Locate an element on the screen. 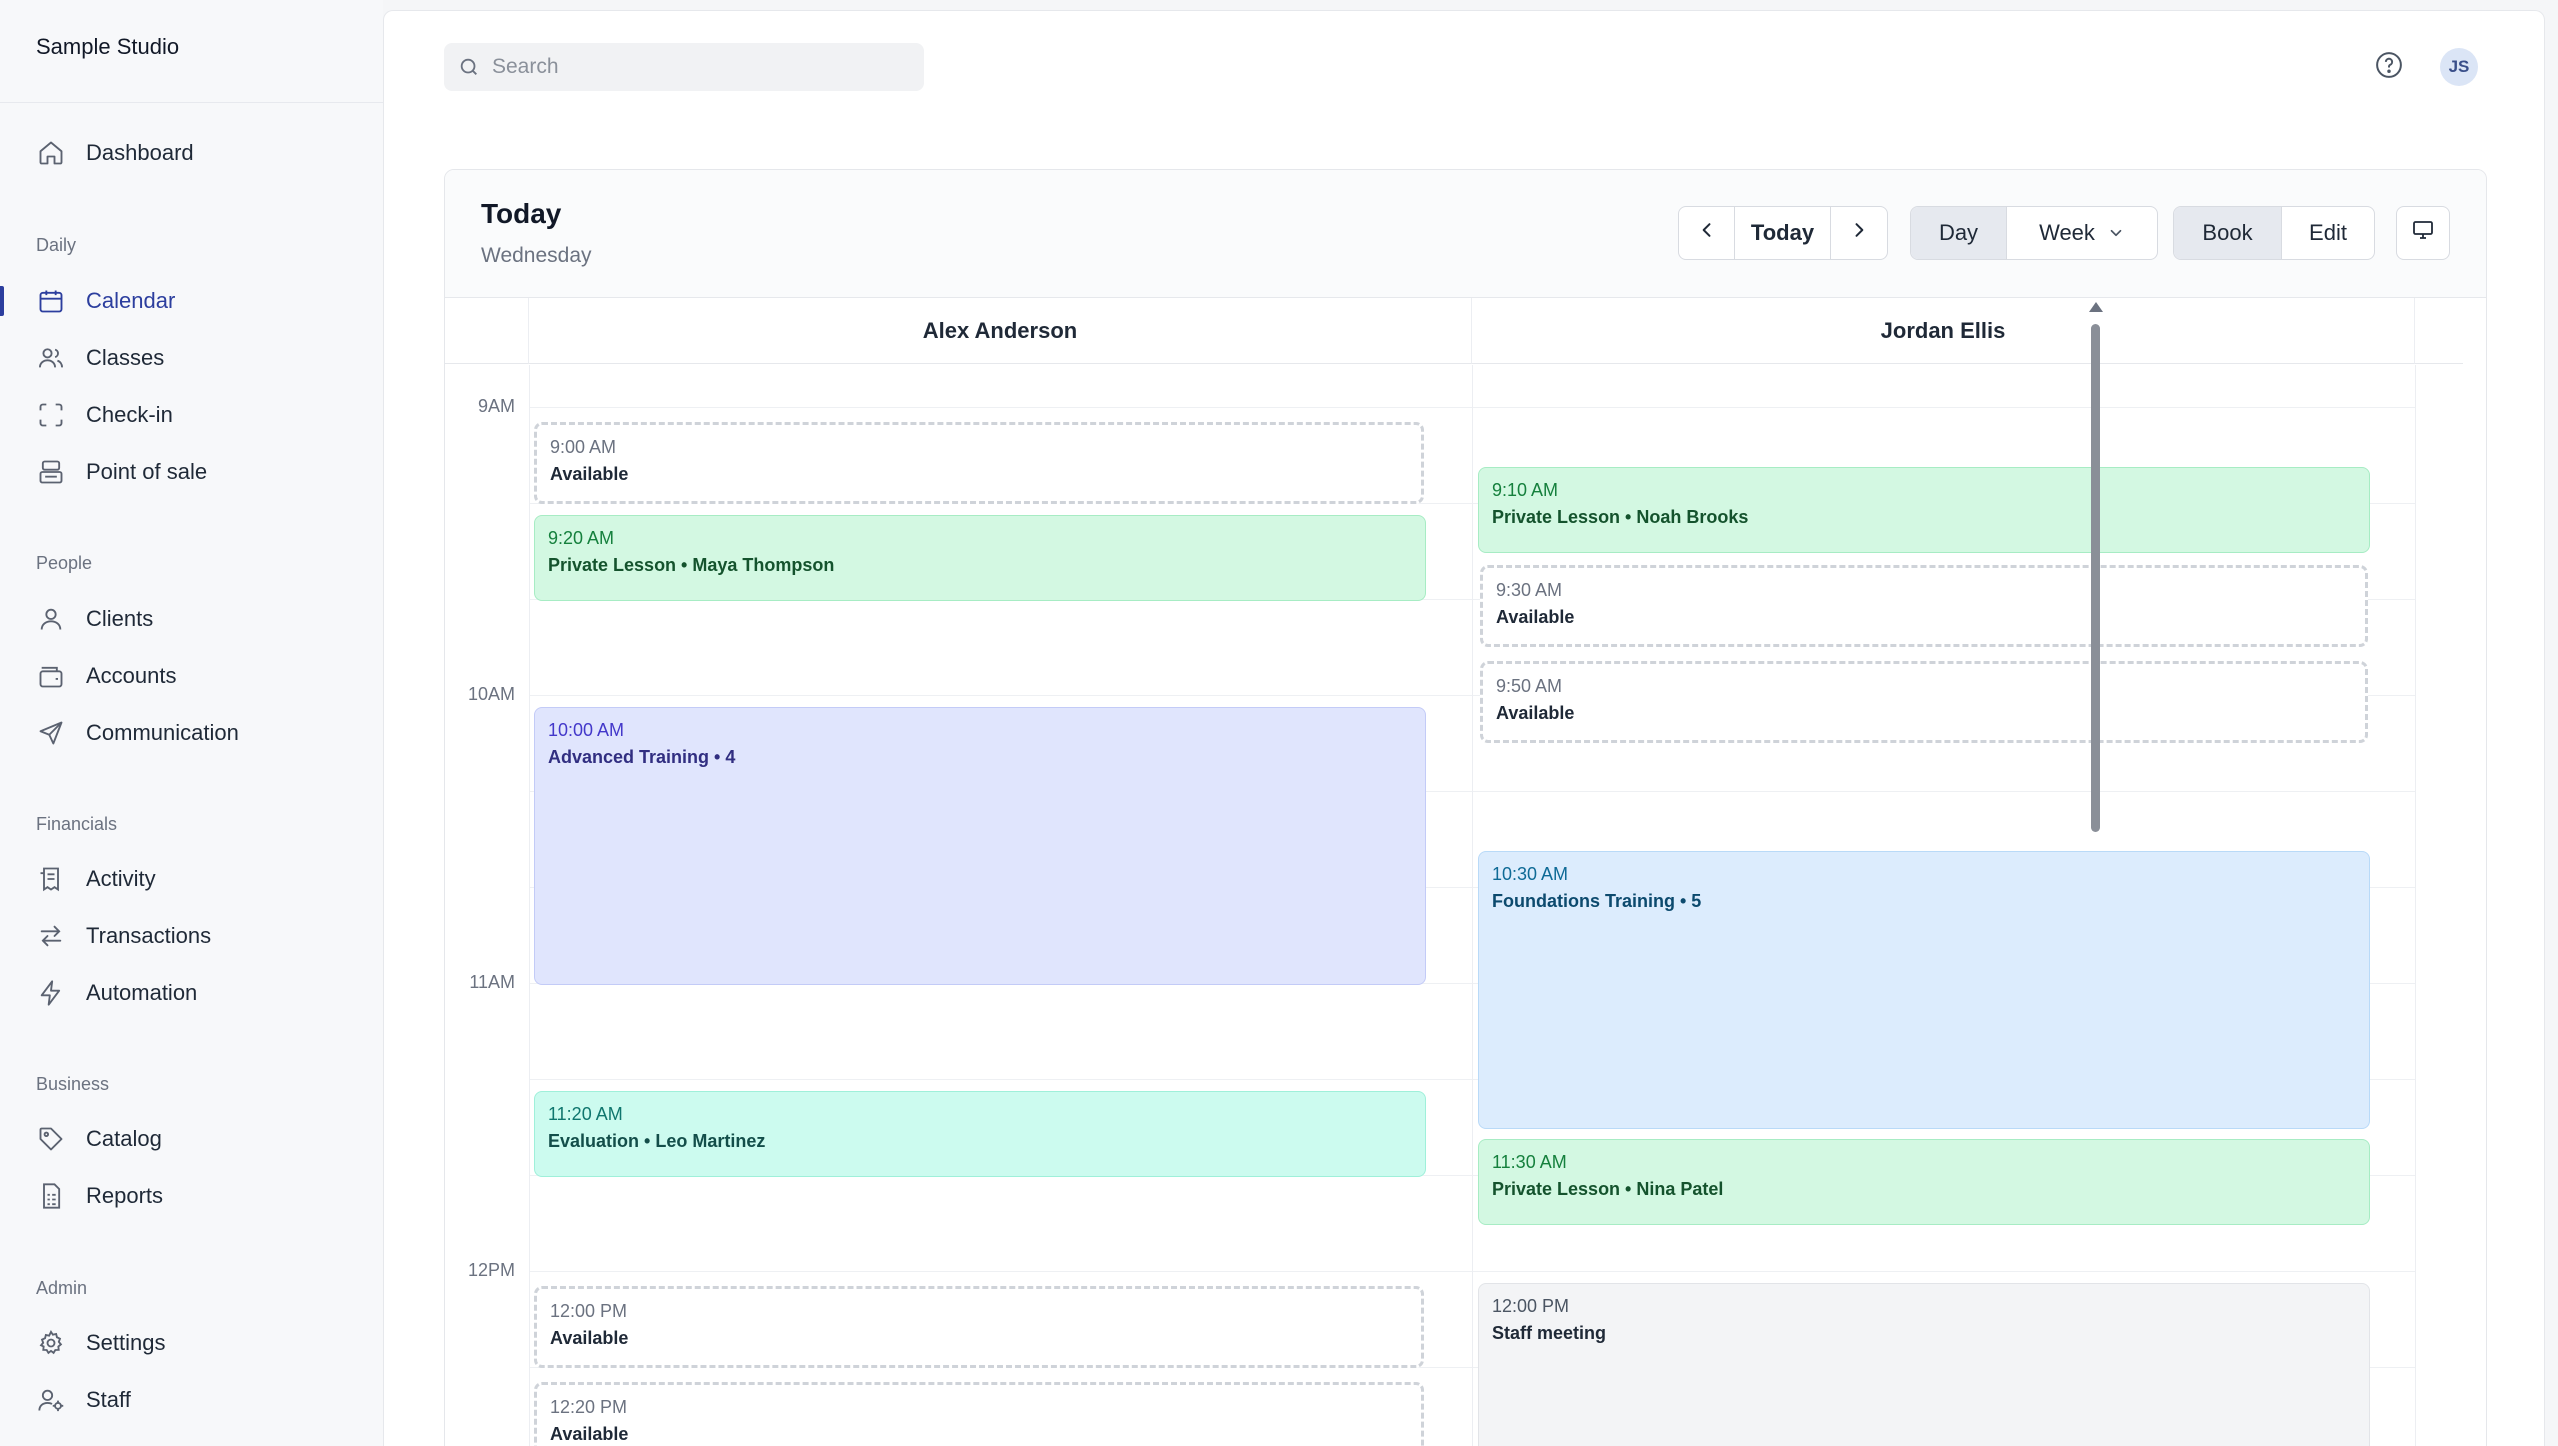 The height and width of the screenshot is (1446, 2558). section-label-admin: Admin is located at coordinates (62, 1288).